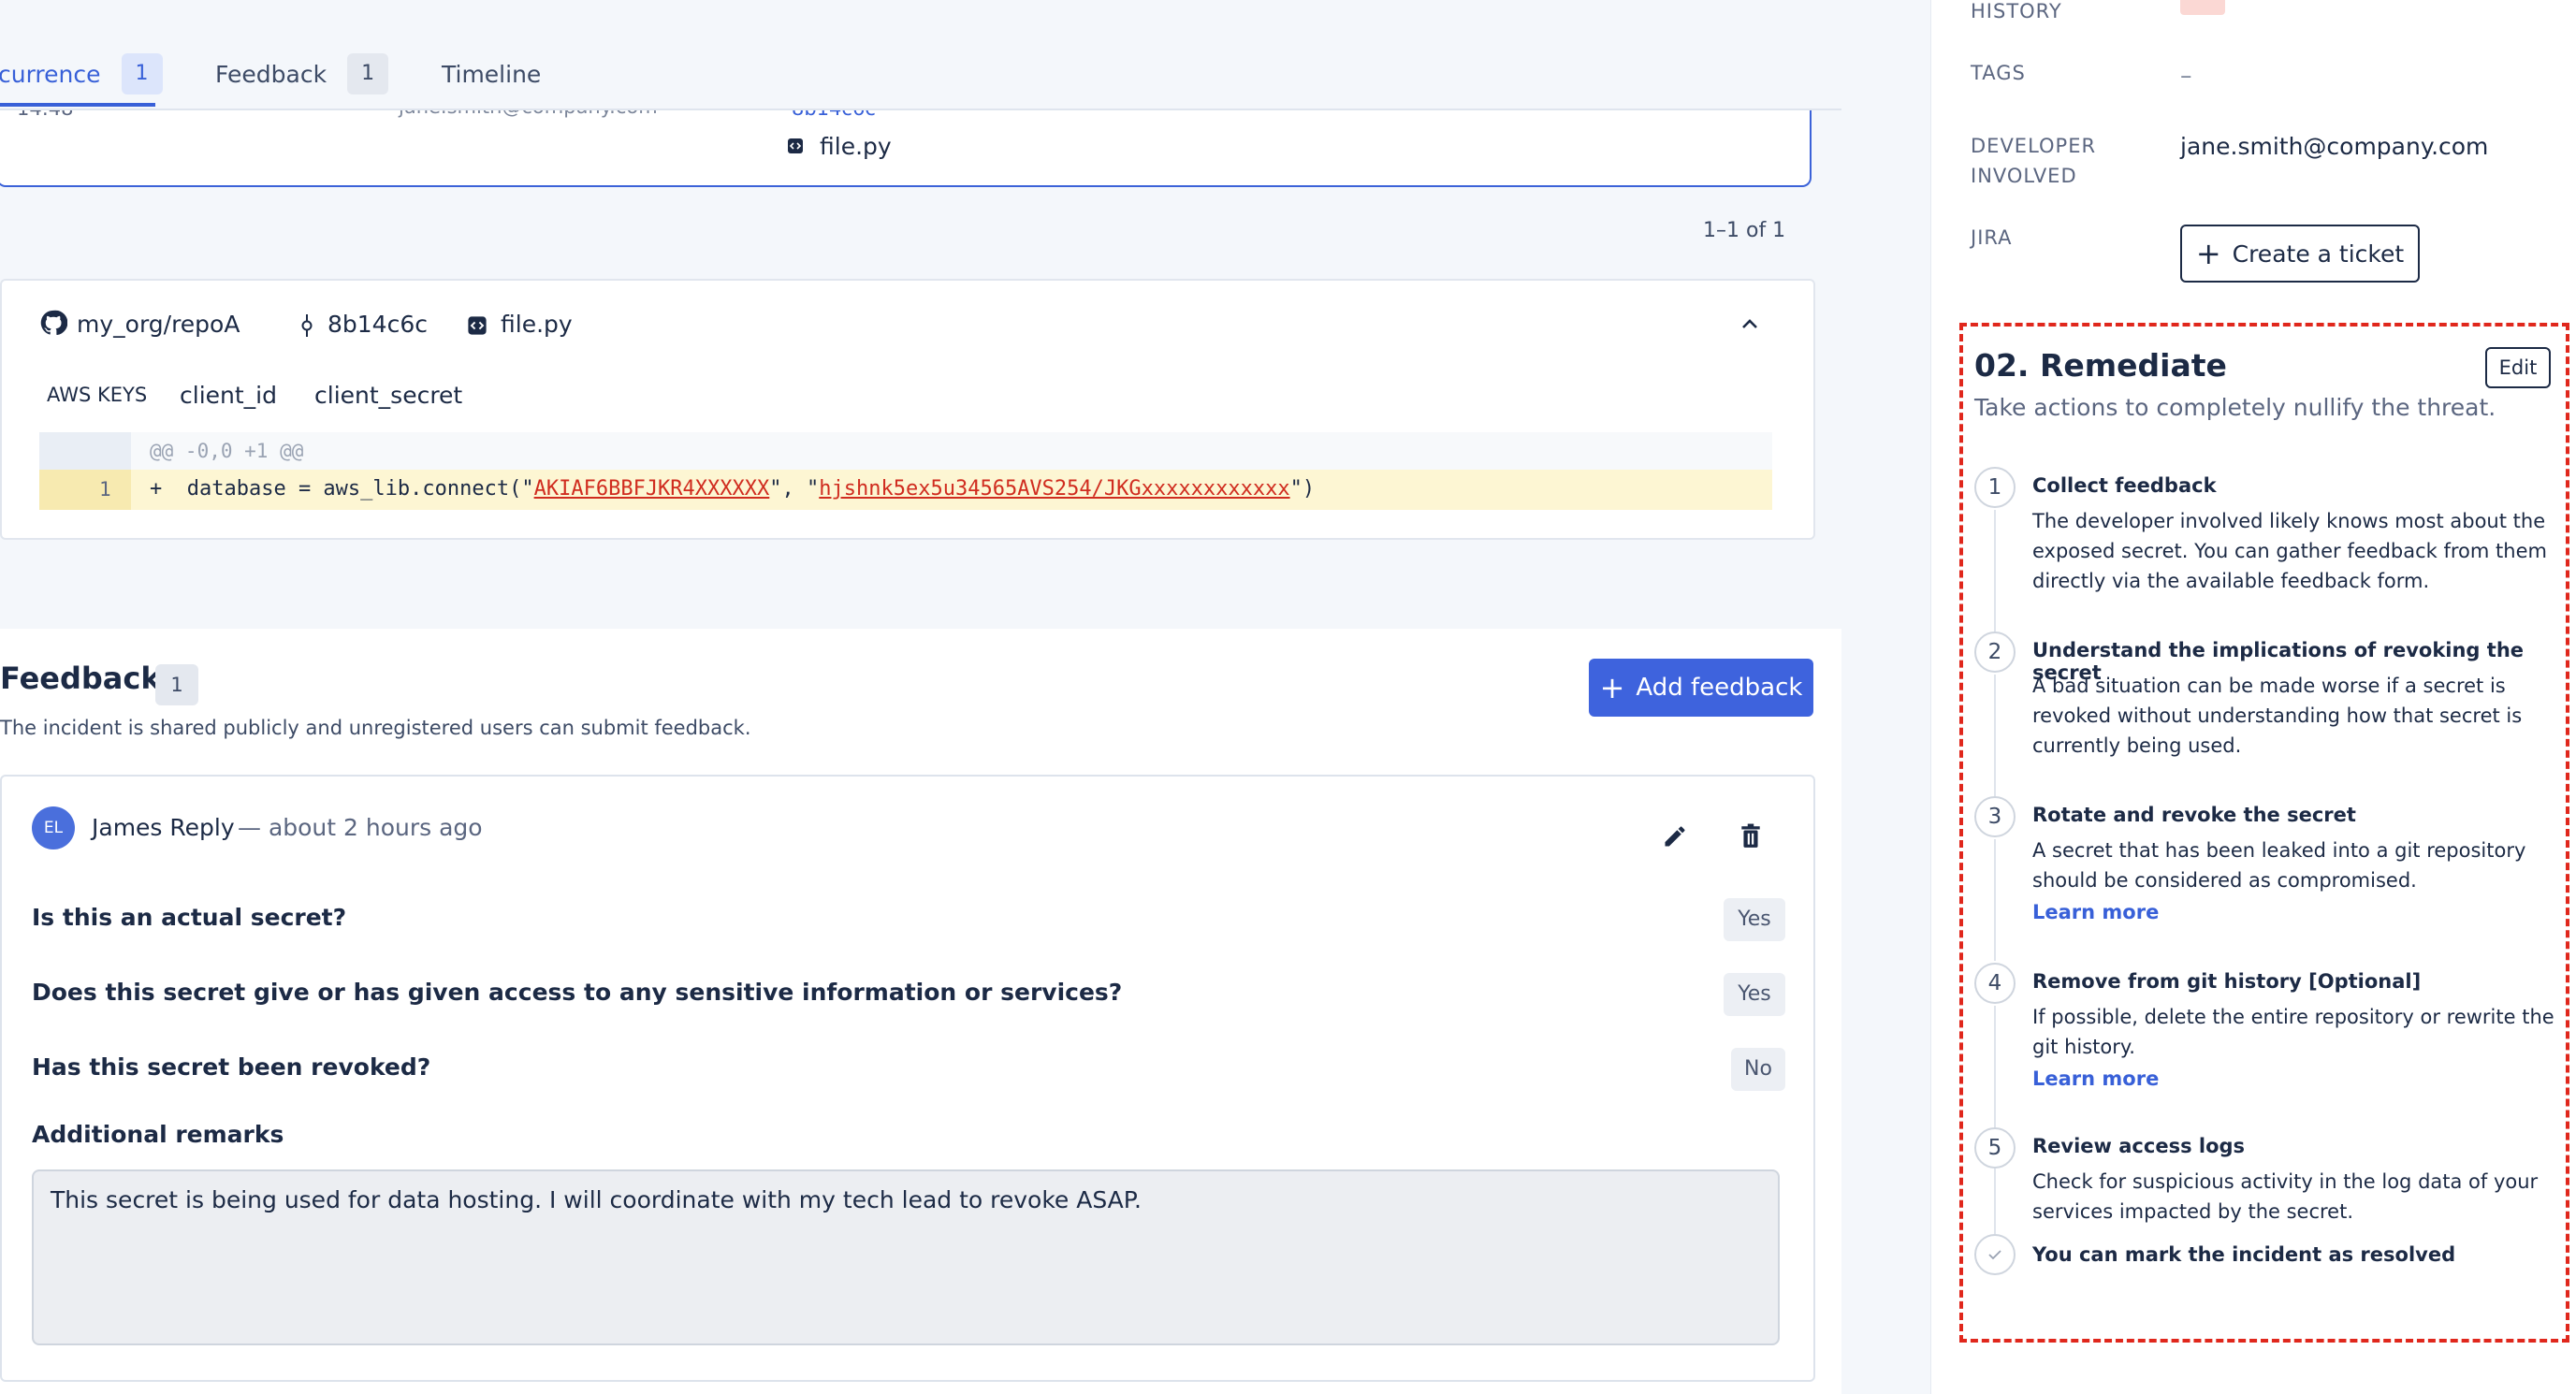 The image size is (2576, 1394). Describe the element at coordinates (652, 489) in the screenshot. I see `secret-access-key: AKIAF6BBFJKR4XXXXXX` at that location.